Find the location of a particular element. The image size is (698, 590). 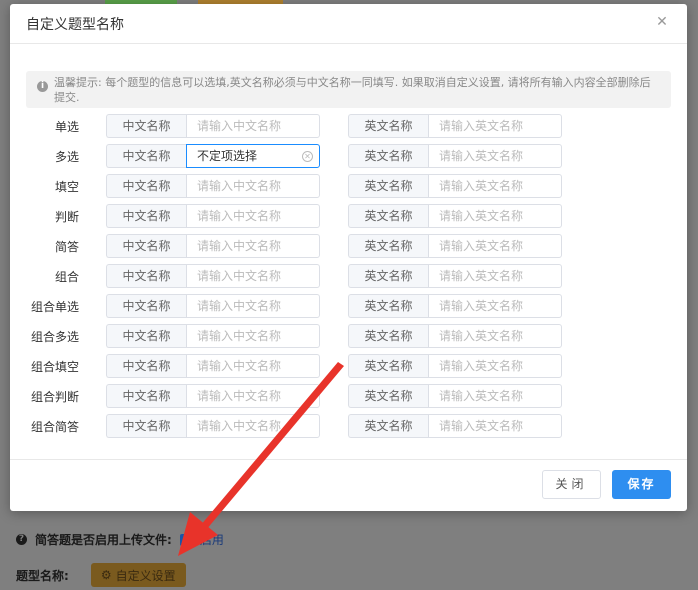

gear-icon: ⚙ is located at coordinates (106, 575).